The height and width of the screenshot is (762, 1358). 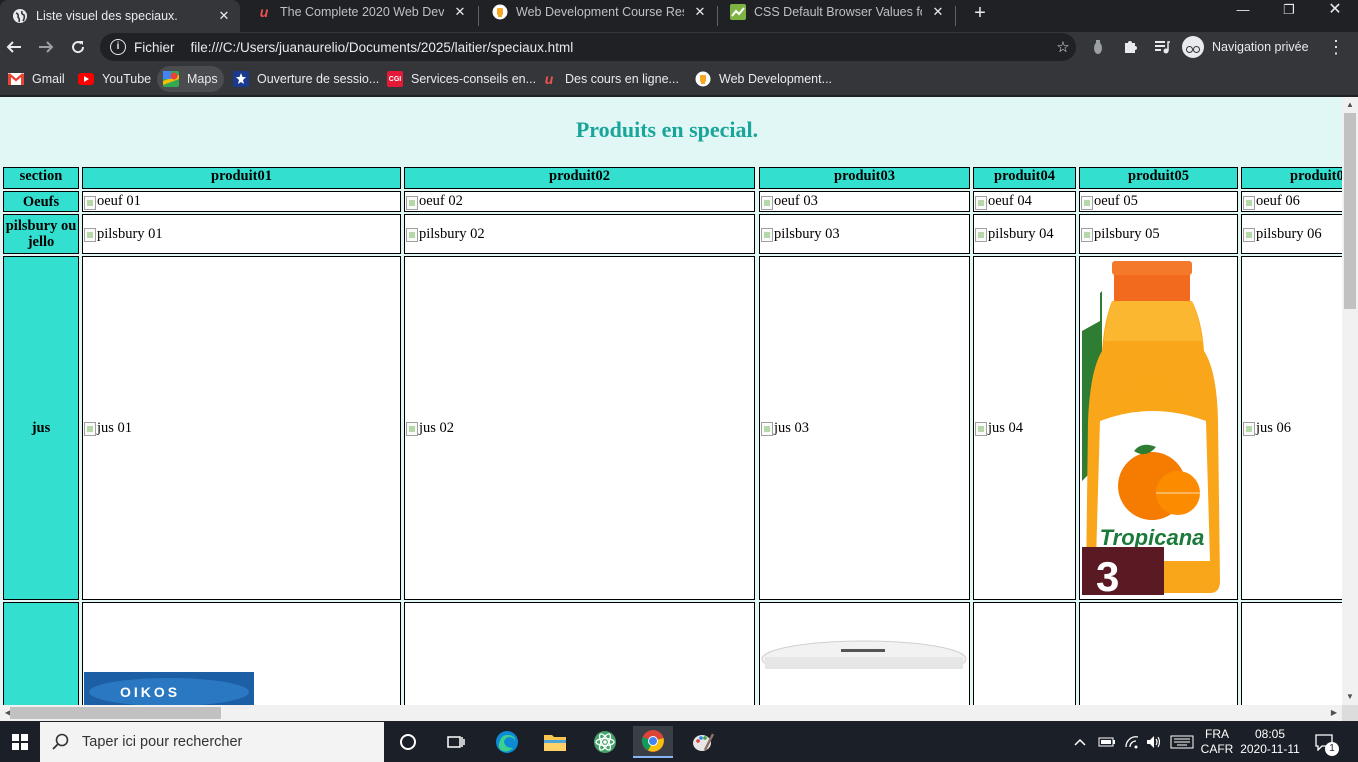 What do you see at coordinates (1270, 742) in the screenshot?
I see `clock: 08:05 2020-11-11` at bounding box center [1270, 742].